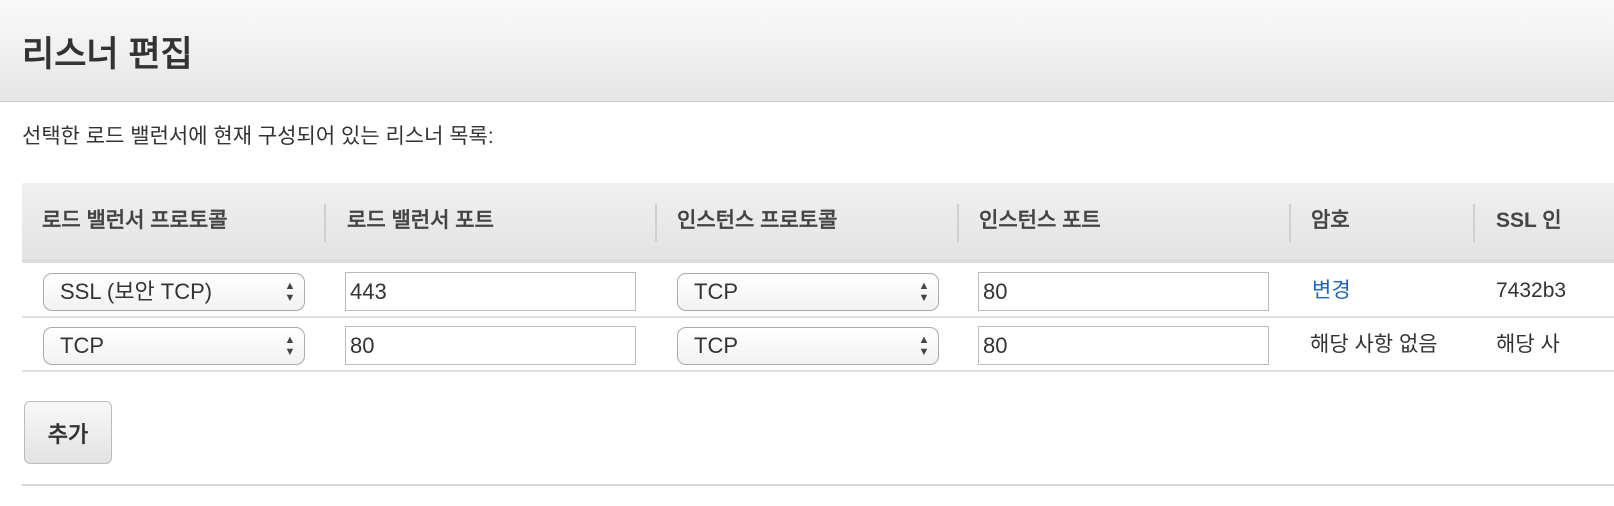 The image size is (1614, 506). Describe the element at coordinates (490, 345) in the screenshot. I see `lb-port-input: 80` at that location.